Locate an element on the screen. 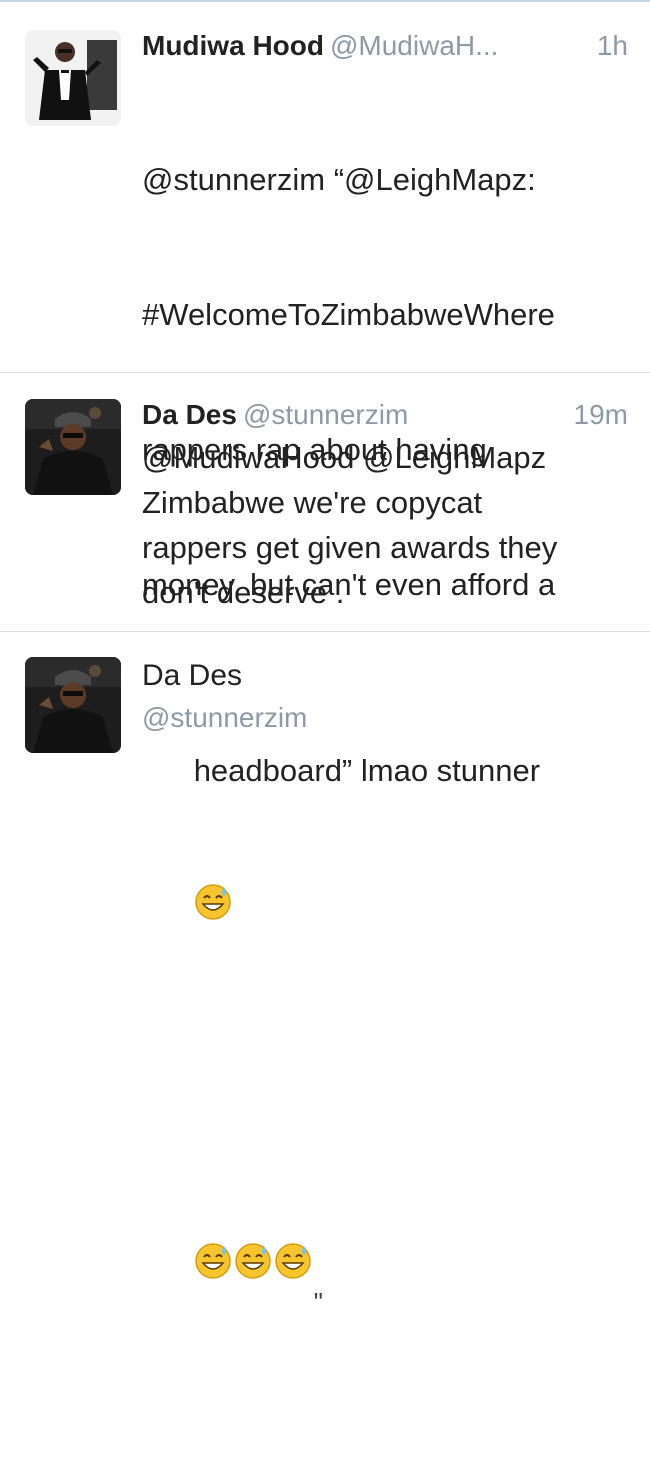 The image size is (650, 1464). closing-quote: " is located at coordinates (318, 1302).